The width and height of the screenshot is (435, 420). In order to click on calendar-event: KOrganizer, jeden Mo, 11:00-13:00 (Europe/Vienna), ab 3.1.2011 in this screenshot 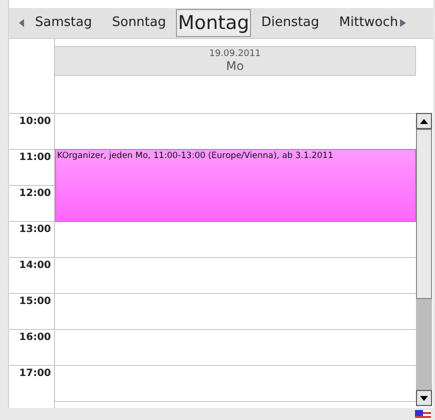, I will do `click(235, 185)`.